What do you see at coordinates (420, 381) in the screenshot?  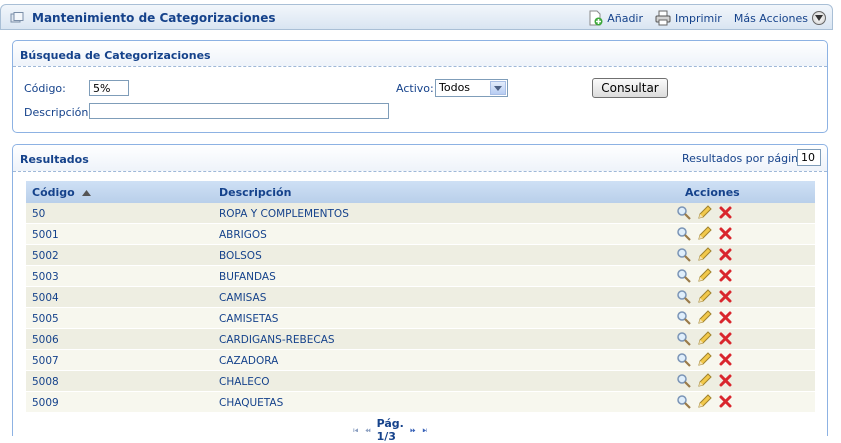 I see `table-row: 5008 CHALECO` at bounding box center [420, 381].